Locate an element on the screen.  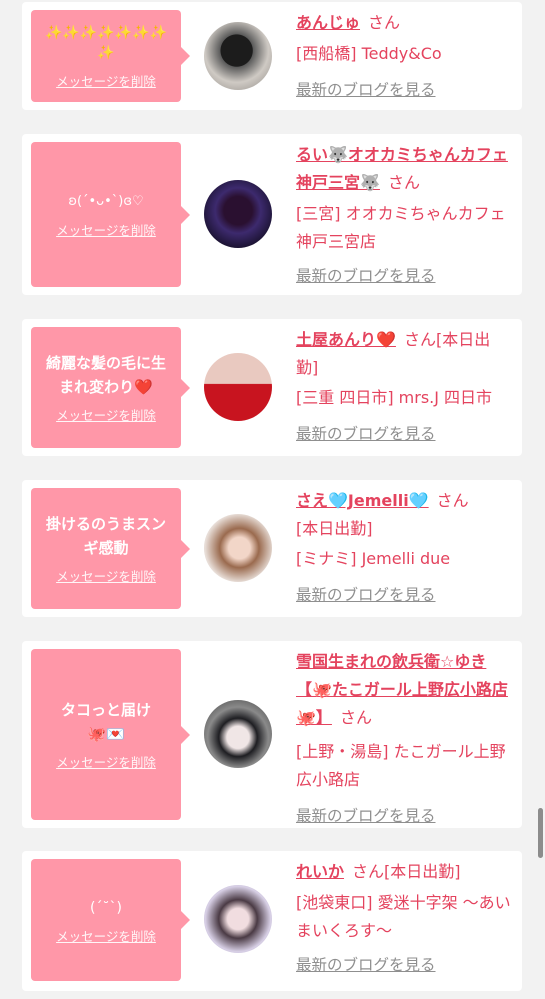
shop-name: [三宮] オオカミちゃんカフェ神戸三宮店 is located at coordinates (401, 227).